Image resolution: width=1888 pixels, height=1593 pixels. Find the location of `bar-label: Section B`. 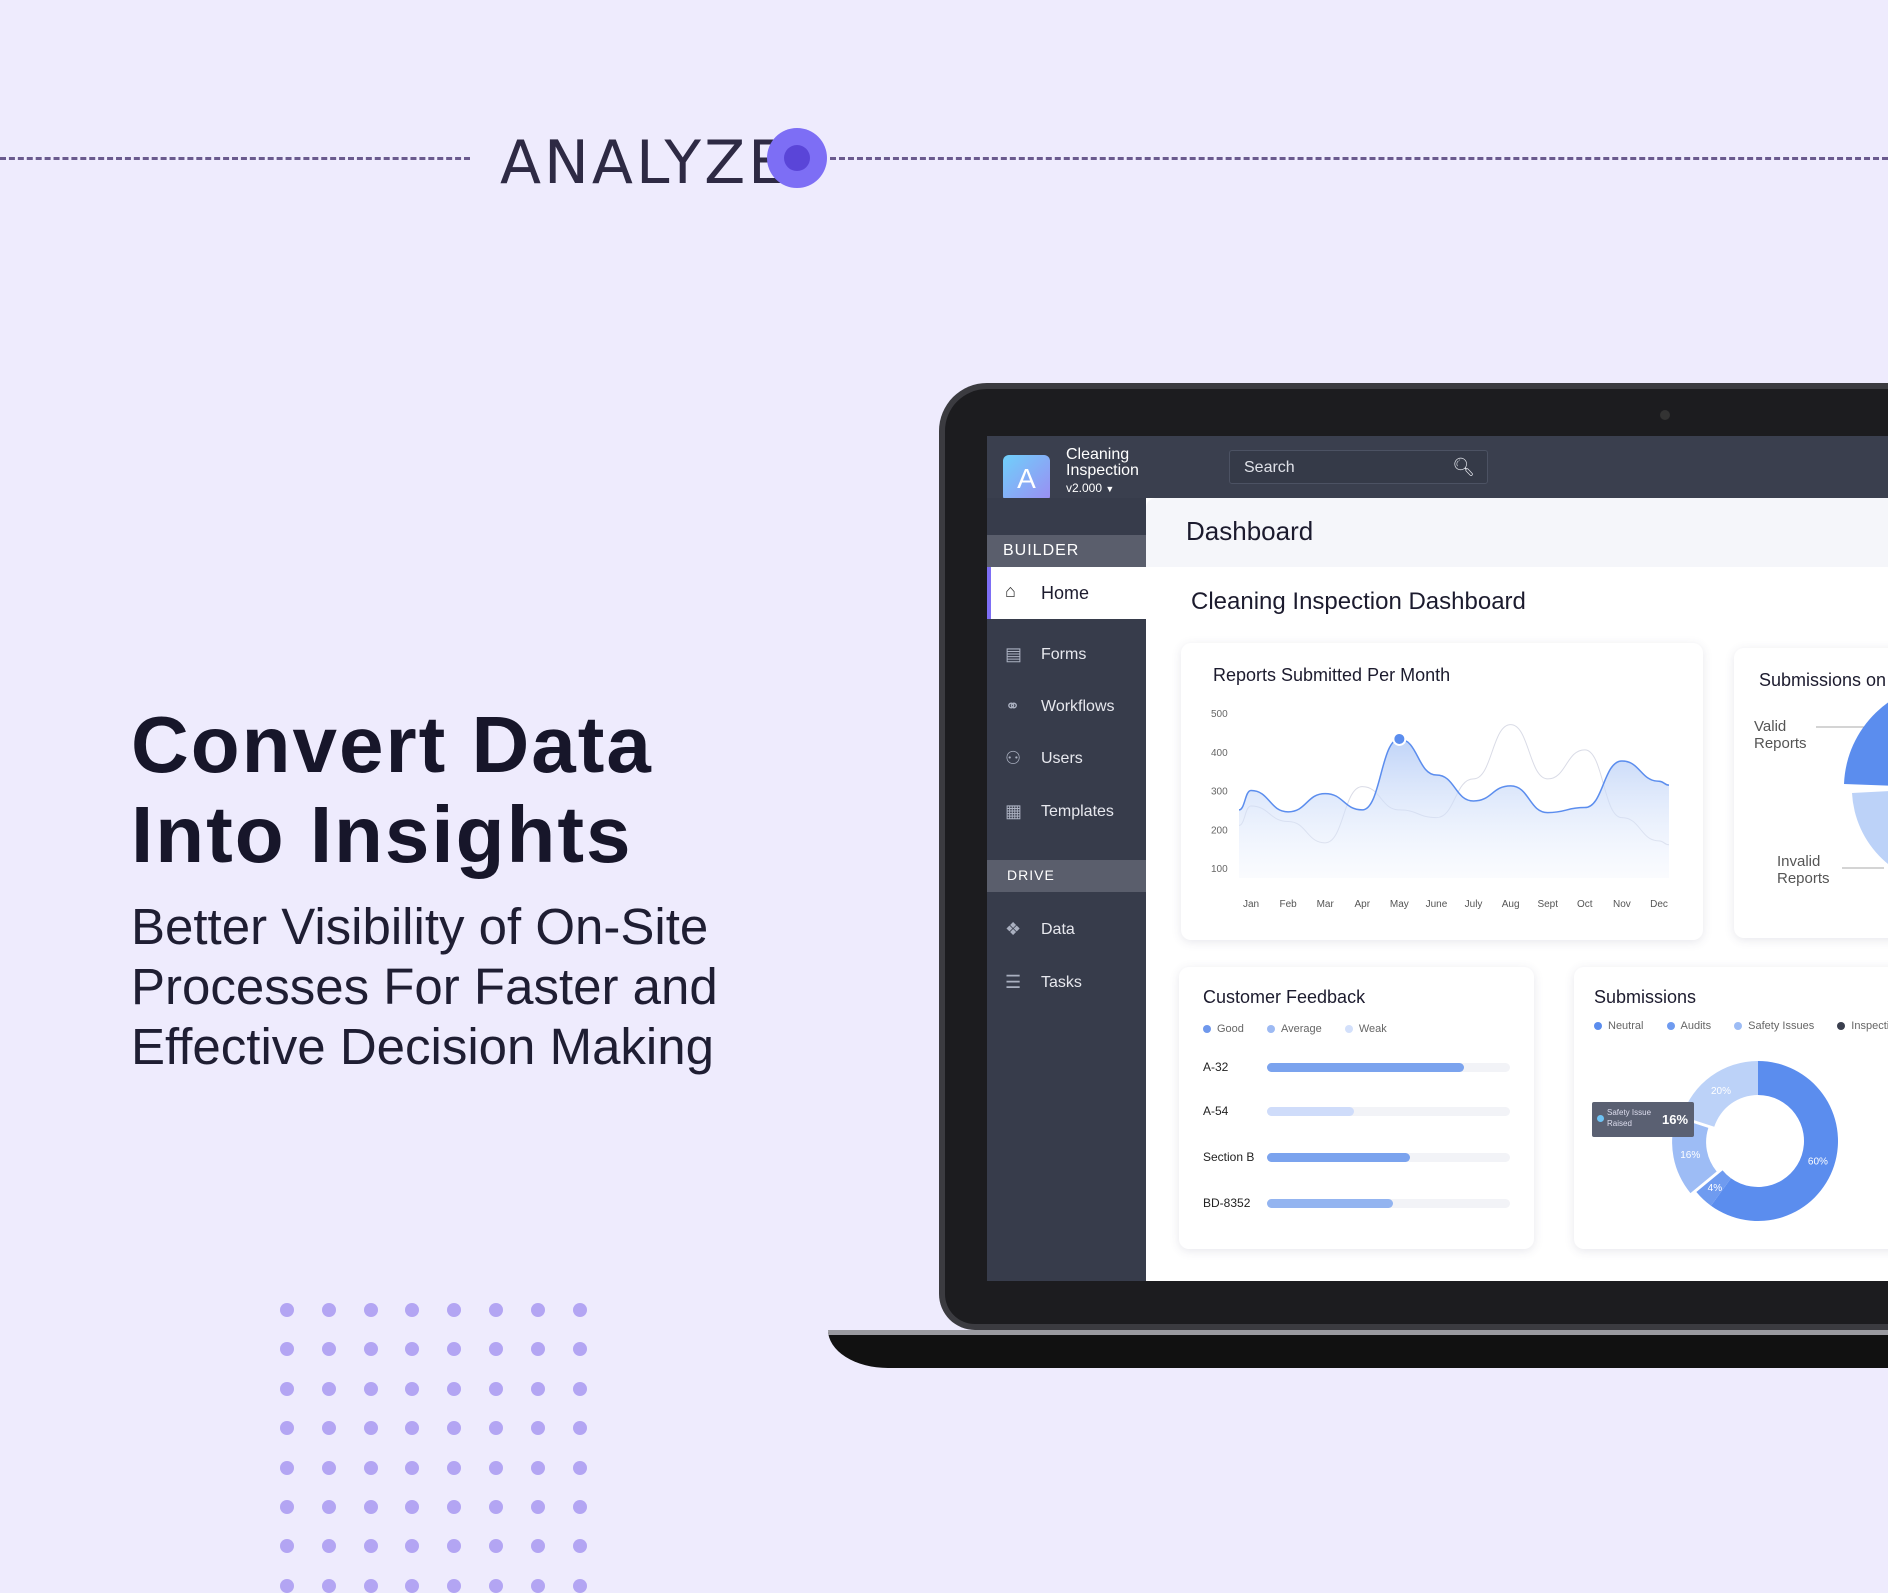

bar-label: Section B is located at coordinates (1229, 1157).